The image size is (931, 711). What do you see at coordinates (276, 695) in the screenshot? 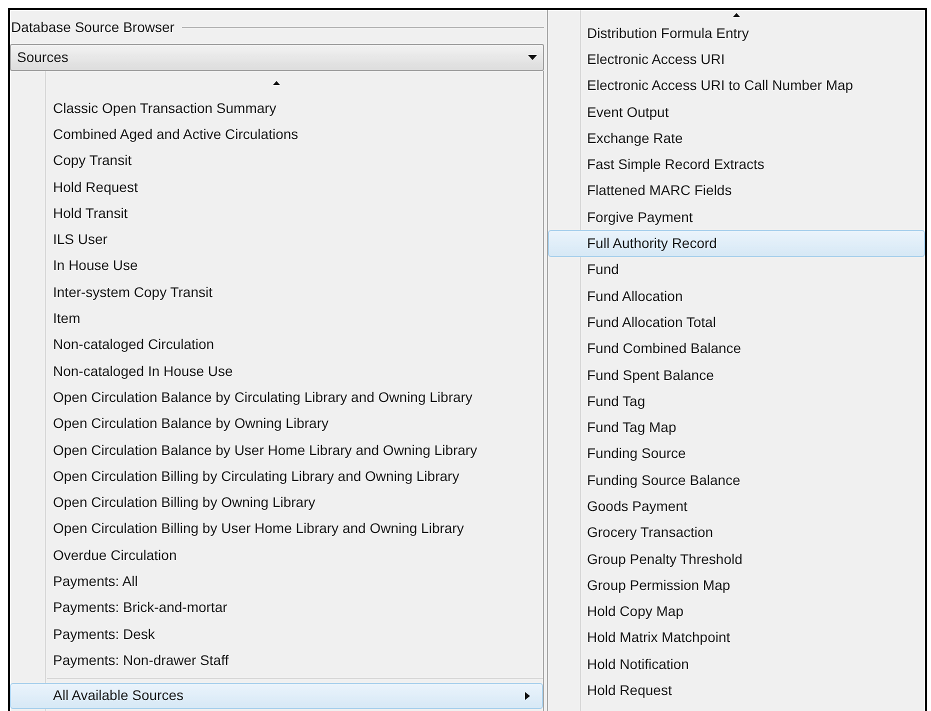
I see `submenu-item: All Available Sources` at bounding box center [276, 695].